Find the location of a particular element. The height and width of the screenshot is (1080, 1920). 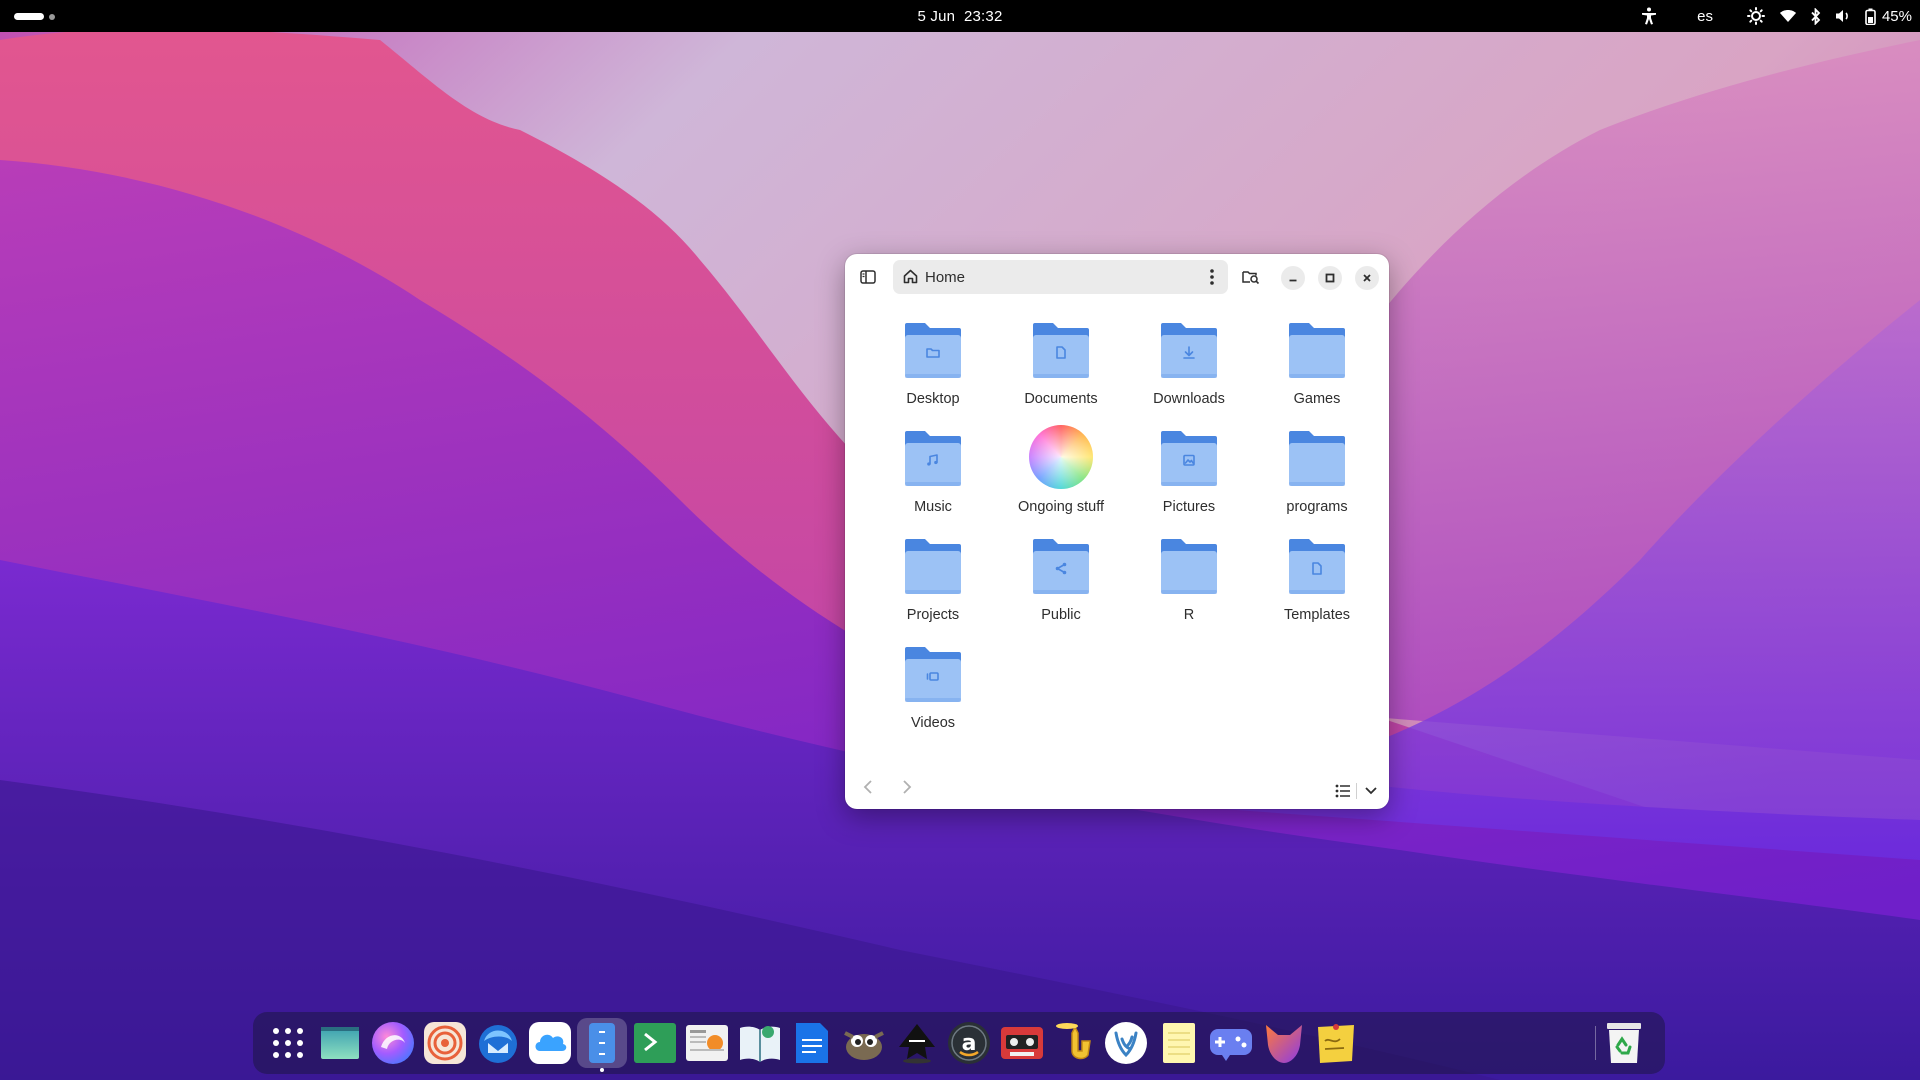

dock-amazon-app: a is located at coordinates (969, 1043).